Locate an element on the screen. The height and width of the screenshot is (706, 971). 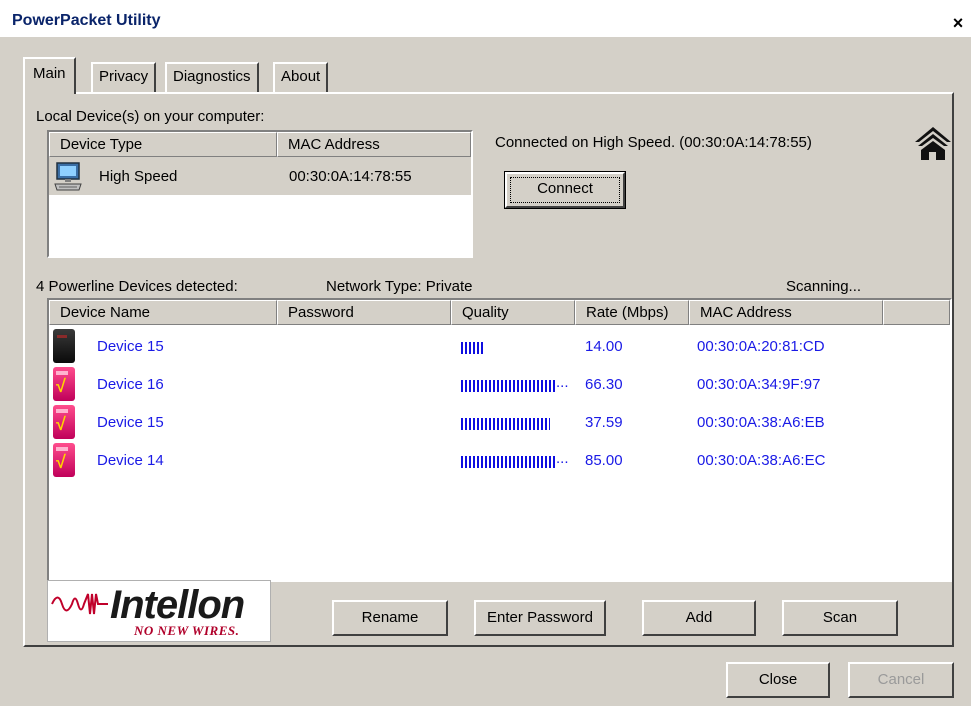
enter-password-button: Enter Password is located at coordinates (540, 618).